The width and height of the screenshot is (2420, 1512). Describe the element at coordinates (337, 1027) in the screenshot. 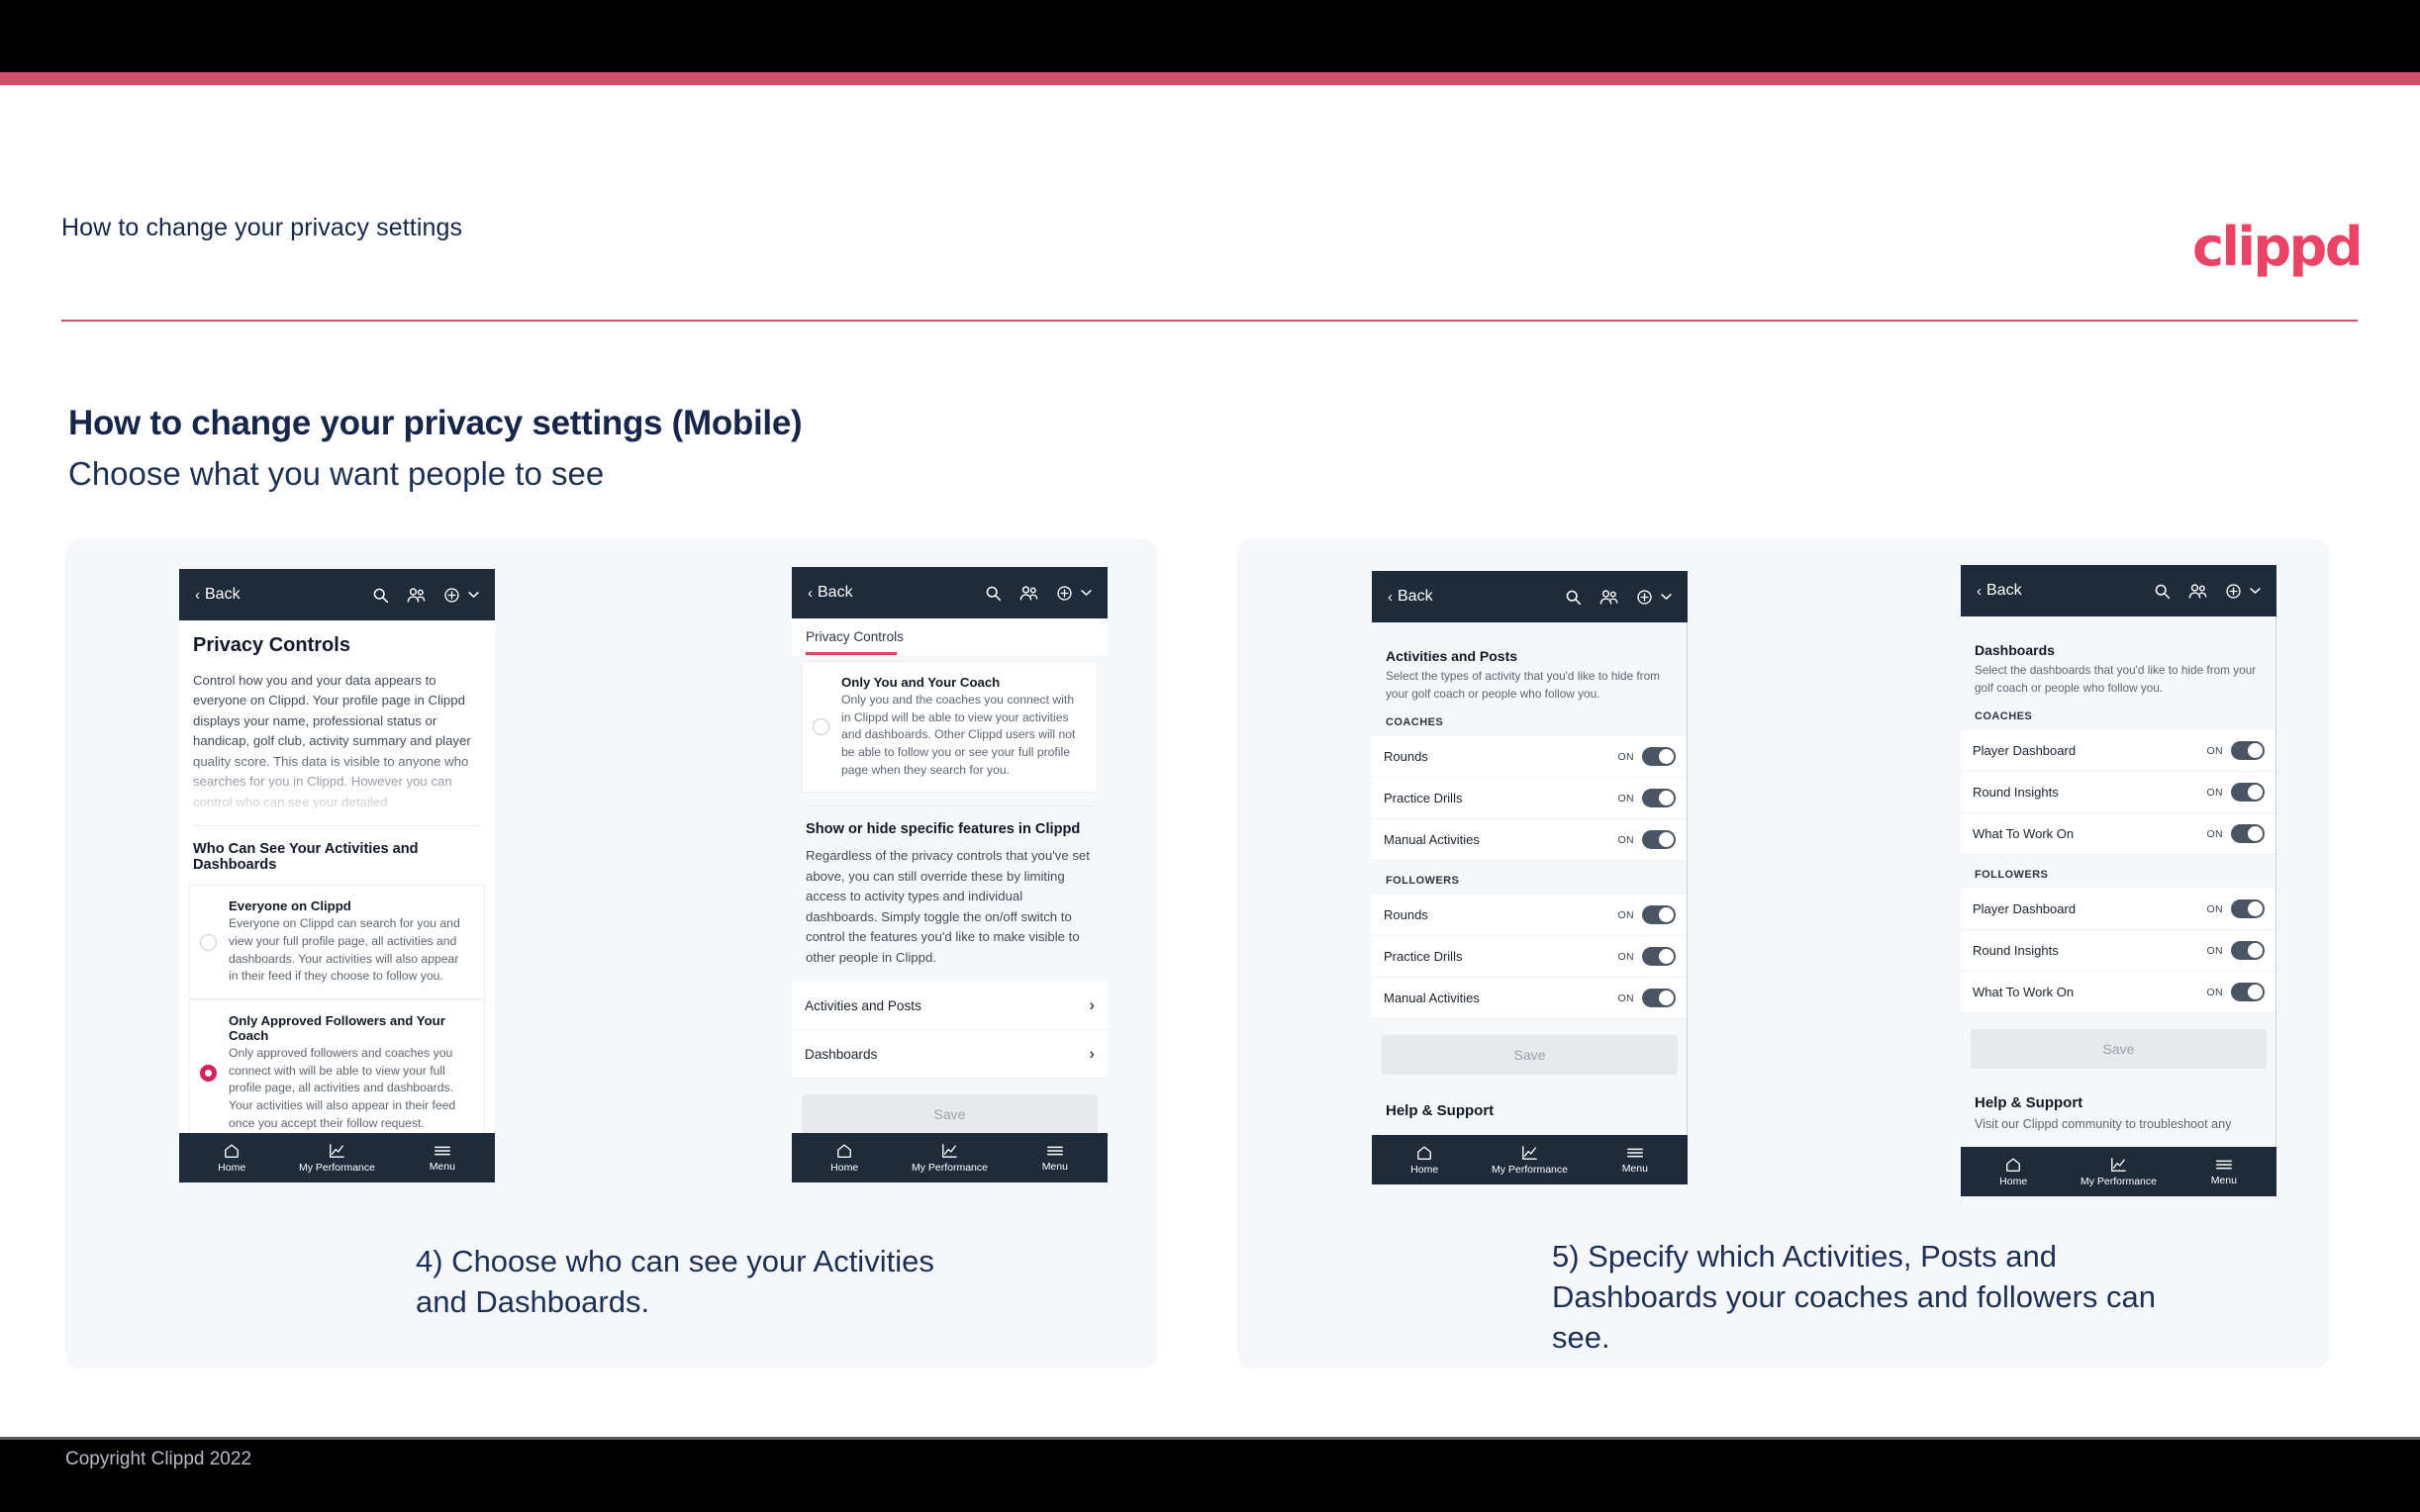

I see `option-title: Only Approved Followers and Your Coach` at that location.